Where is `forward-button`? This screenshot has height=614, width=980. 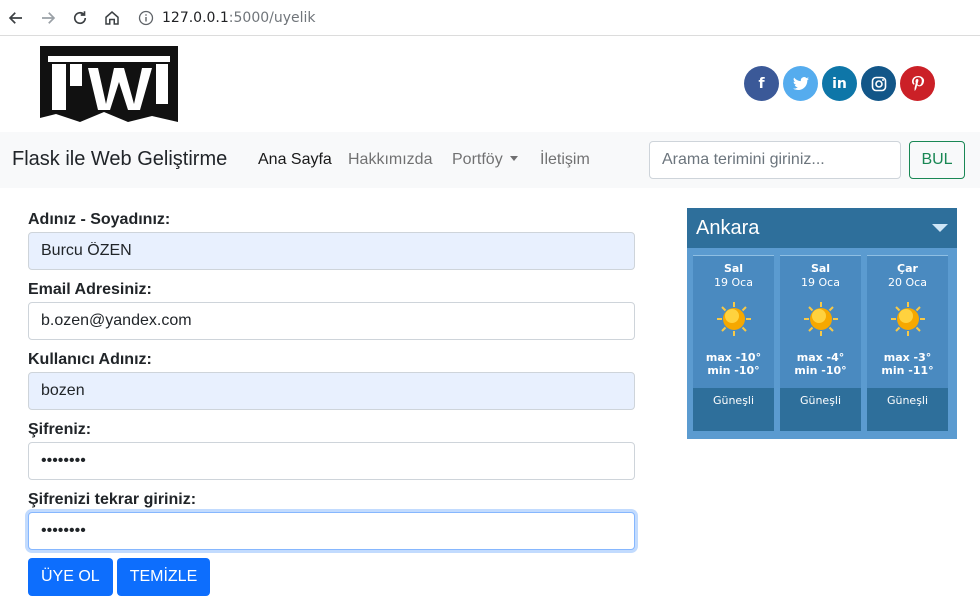 forward-button is located at coordinates (48, 18).